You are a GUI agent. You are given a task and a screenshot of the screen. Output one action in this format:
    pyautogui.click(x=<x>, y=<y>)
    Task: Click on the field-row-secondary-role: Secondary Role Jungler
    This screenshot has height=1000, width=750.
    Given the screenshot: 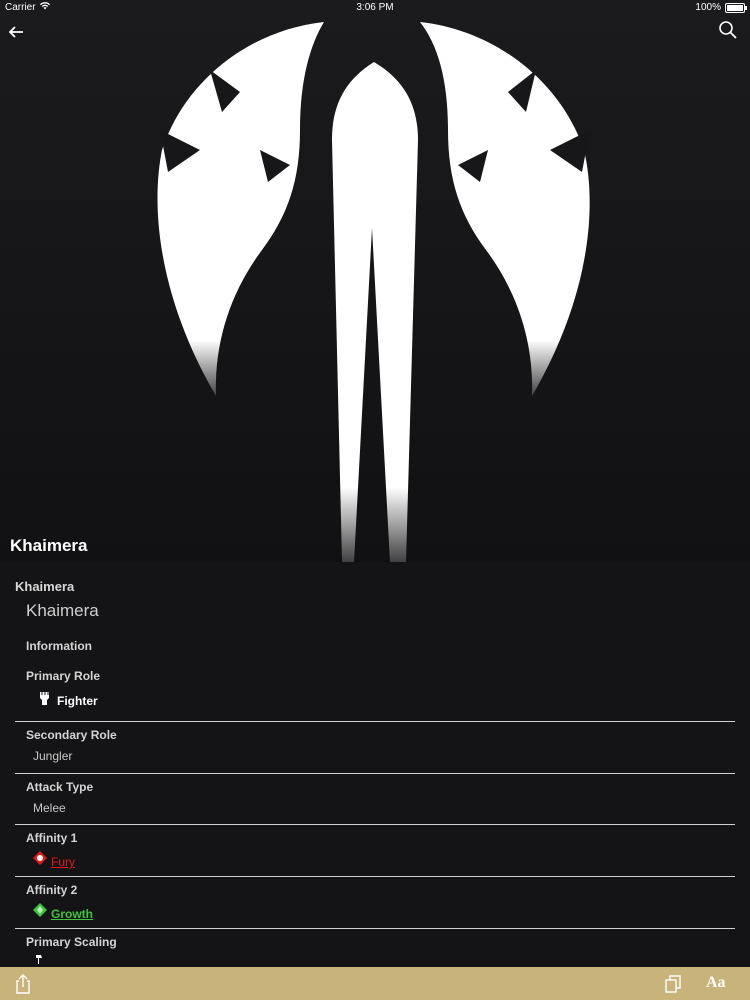 What is the action you would take?
    pyautogui.click(x=375, y=748)
    